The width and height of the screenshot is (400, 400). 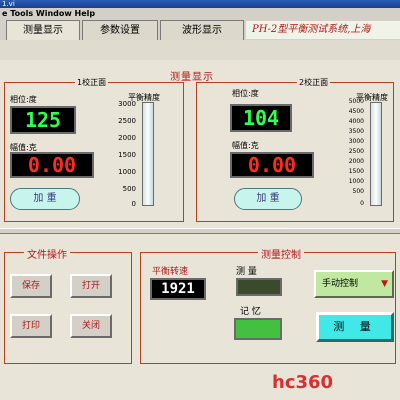 What do you see at coordinates (258, 329) in the screenshot?
I see `record-indicator-led` at bounding box center [258, 329].